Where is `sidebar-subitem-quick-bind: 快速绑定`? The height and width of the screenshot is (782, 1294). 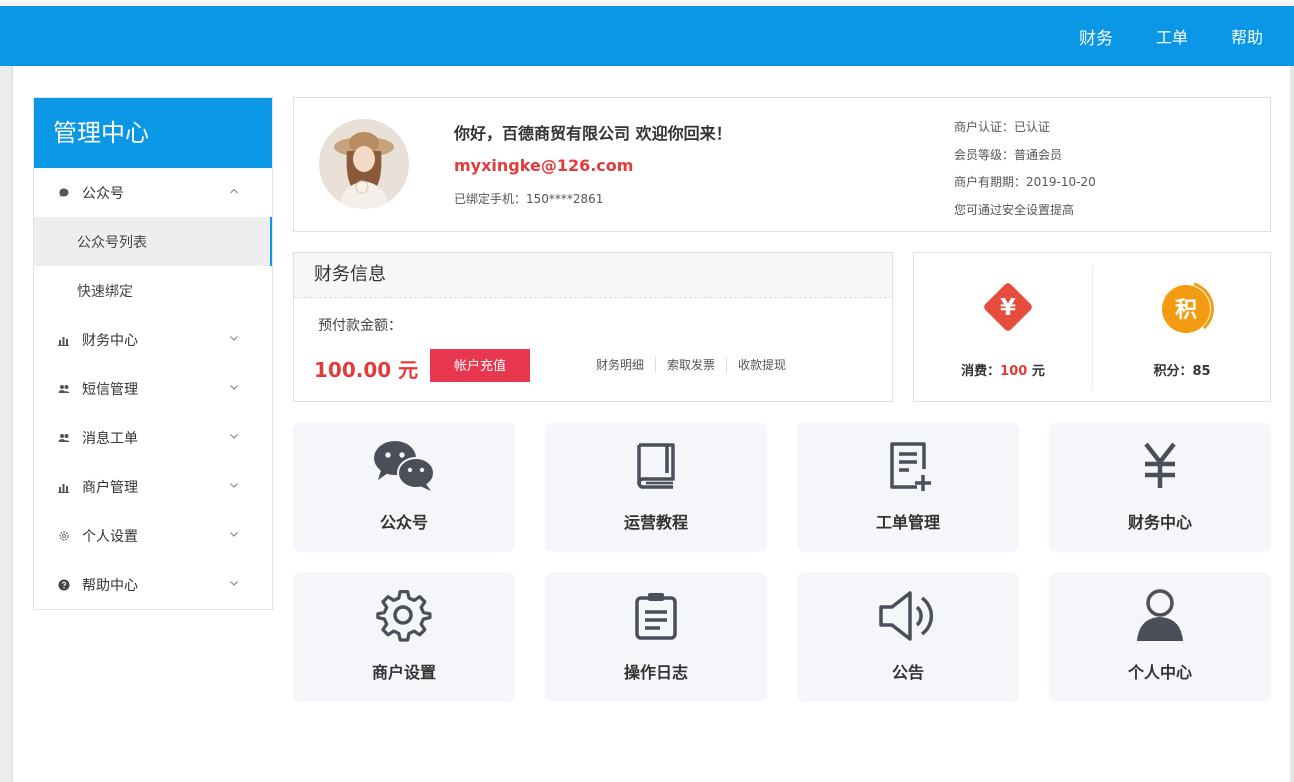 sidebar-subitem-quick-bind: 快速绑定 is located at coordinates (153, 290).